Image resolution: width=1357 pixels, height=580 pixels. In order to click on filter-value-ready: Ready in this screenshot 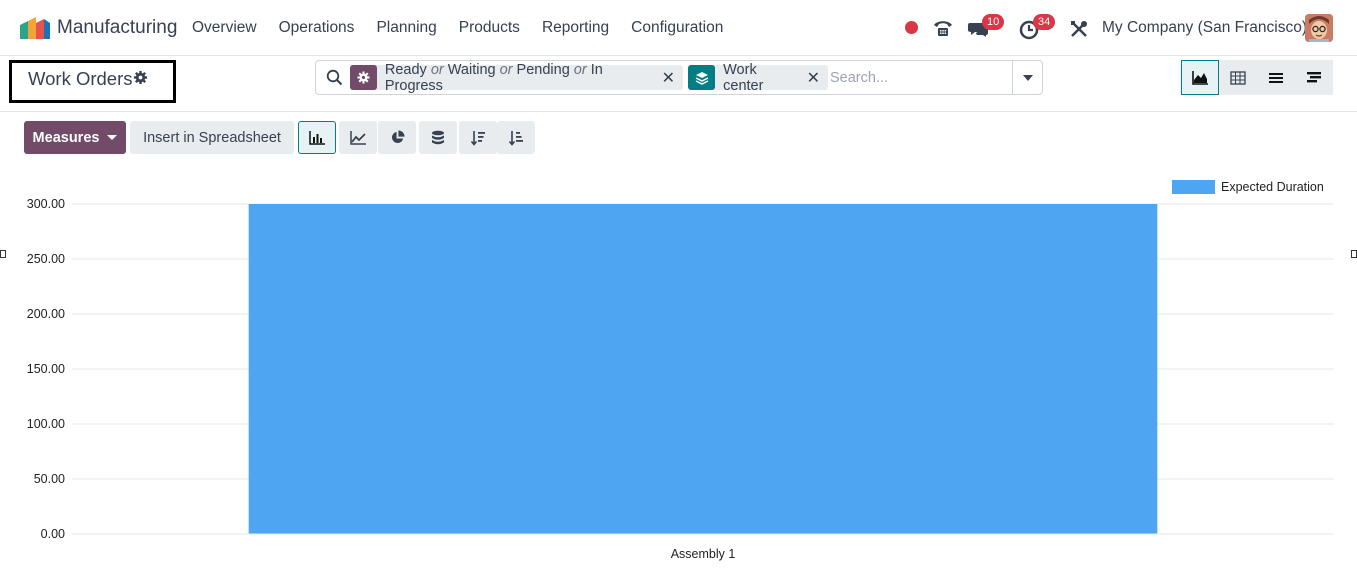, I will do `click(405, 69)`.